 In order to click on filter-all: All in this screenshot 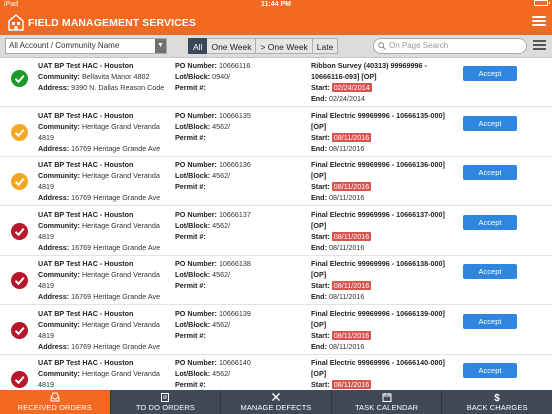, I will do `click(198, 46)`.